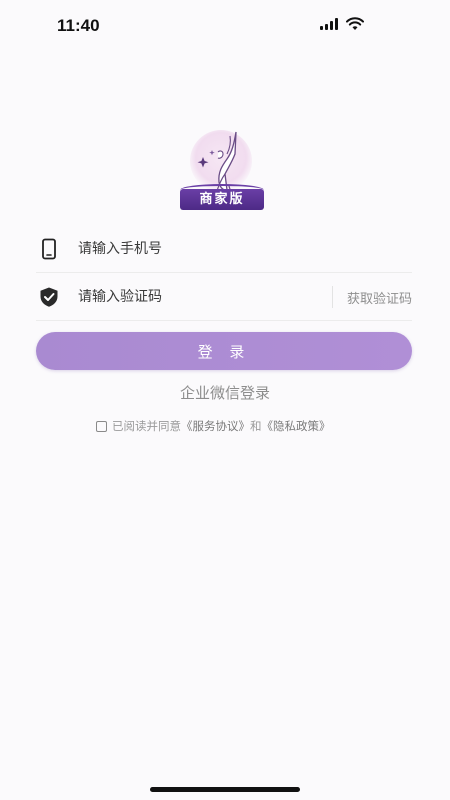 The width and height of the screenshot is (450, 800). What do you see at coordinates (332, 297) in the screenshot?
I see `code-divider` at bounding box center [332, 297].